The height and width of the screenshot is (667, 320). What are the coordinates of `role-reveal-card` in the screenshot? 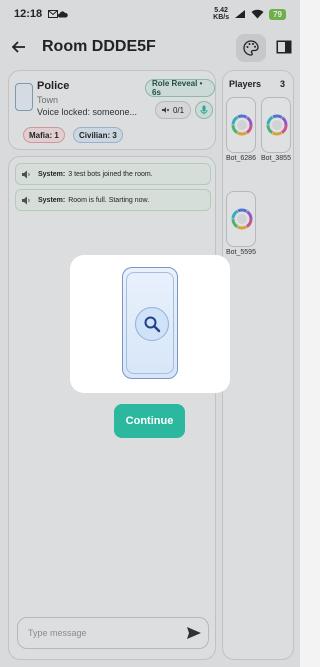 It's located at (150, 323).